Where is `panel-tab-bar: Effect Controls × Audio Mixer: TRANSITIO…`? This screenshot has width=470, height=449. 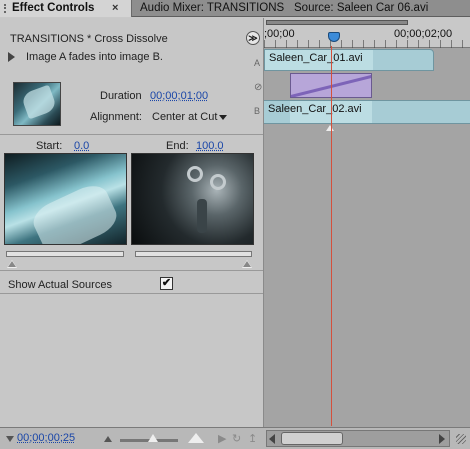
panel-tab-bar: Effect Controls × Audio Mixer: TRANSITIO… is located at coordinates (235, 8).